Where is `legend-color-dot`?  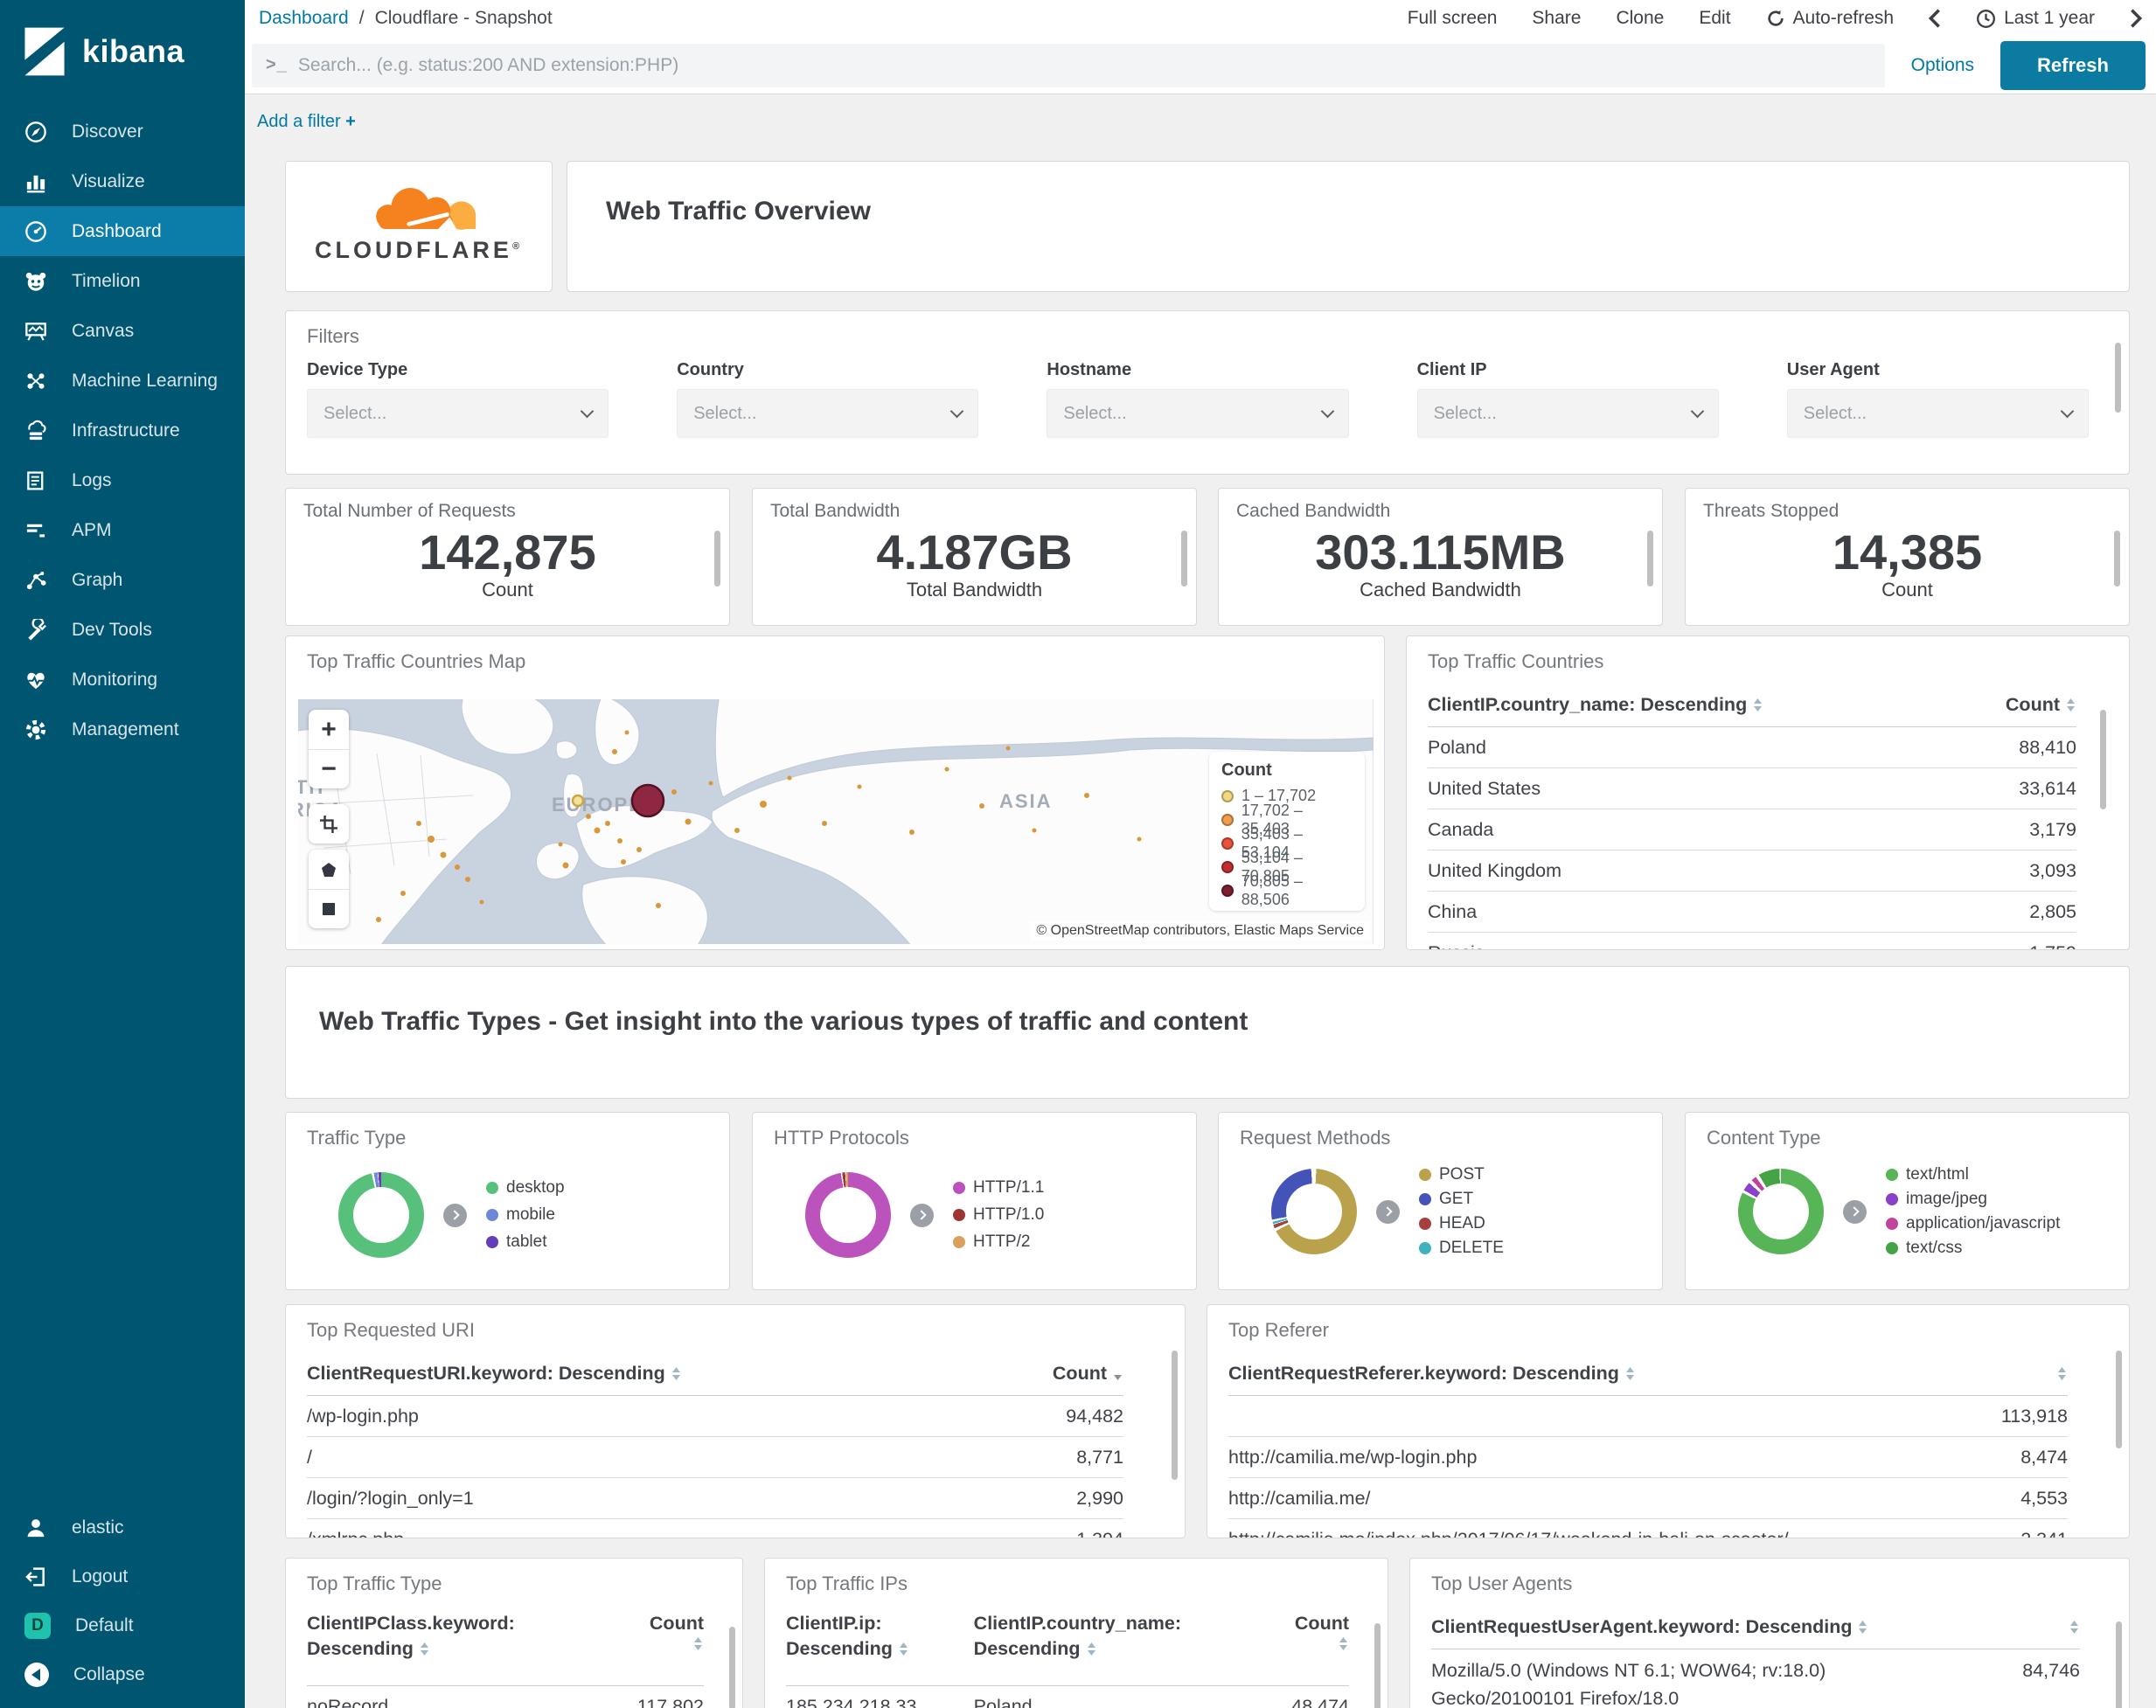
legend-color-dot is located at coordinates (1892, 1175).